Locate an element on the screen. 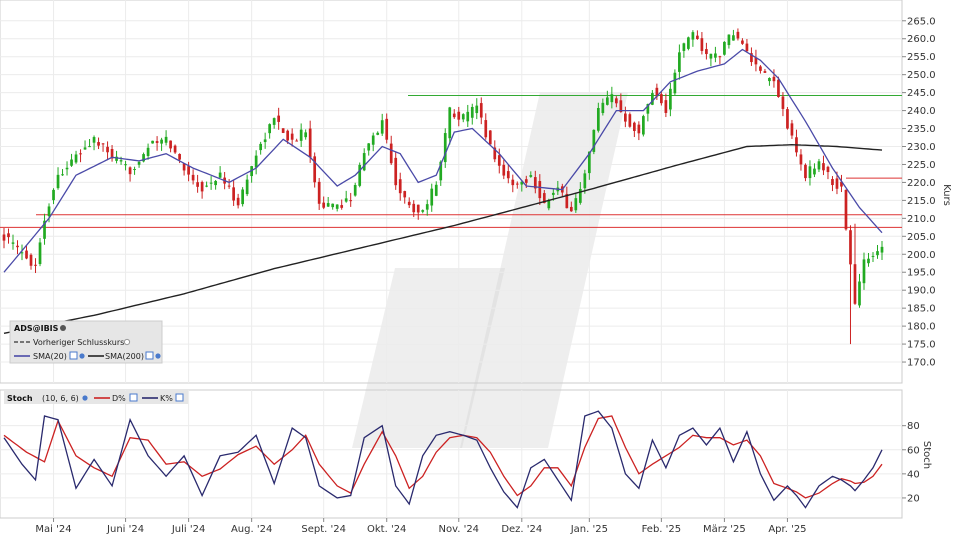 This screenshot has height=540, width=960. stoch-tick-label: 60 is located at coordinates (913, 450).